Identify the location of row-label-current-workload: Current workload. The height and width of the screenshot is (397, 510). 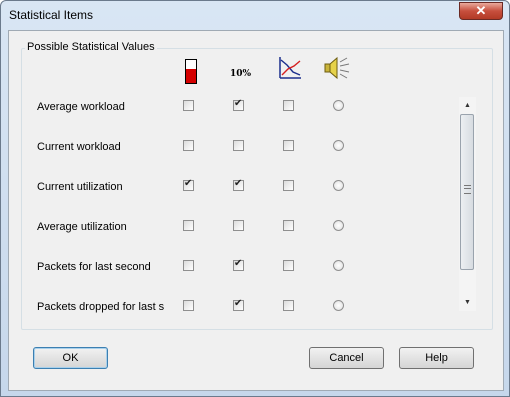
(79, 147).